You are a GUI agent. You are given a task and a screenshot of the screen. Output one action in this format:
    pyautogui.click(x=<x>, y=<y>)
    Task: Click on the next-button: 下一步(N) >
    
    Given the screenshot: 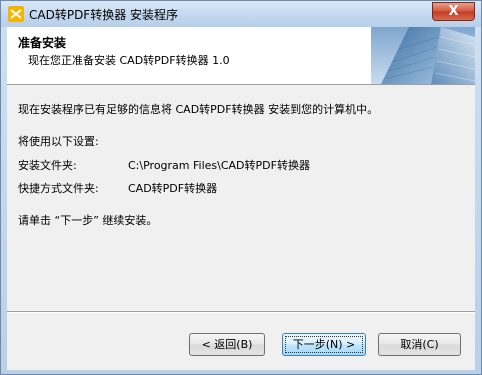 What is the action you would take?
    pyautogui.click(x=324, y=344)
    